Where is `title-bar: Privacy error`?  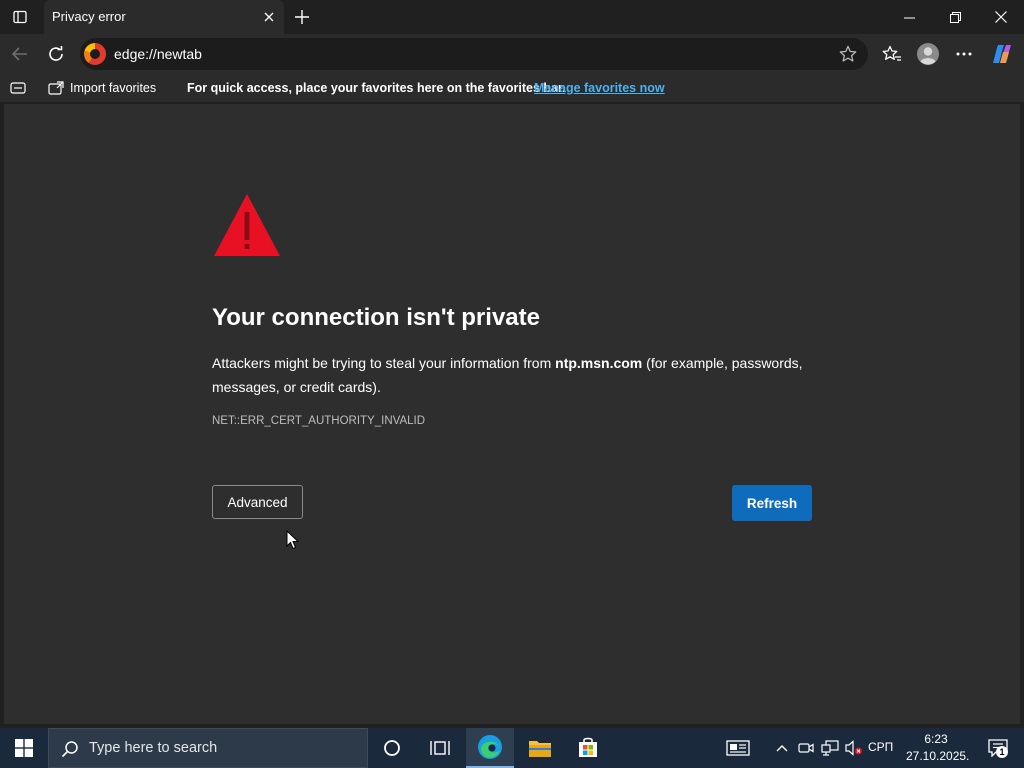
title-bar: Privacy error is located at coordinates (512, 17).